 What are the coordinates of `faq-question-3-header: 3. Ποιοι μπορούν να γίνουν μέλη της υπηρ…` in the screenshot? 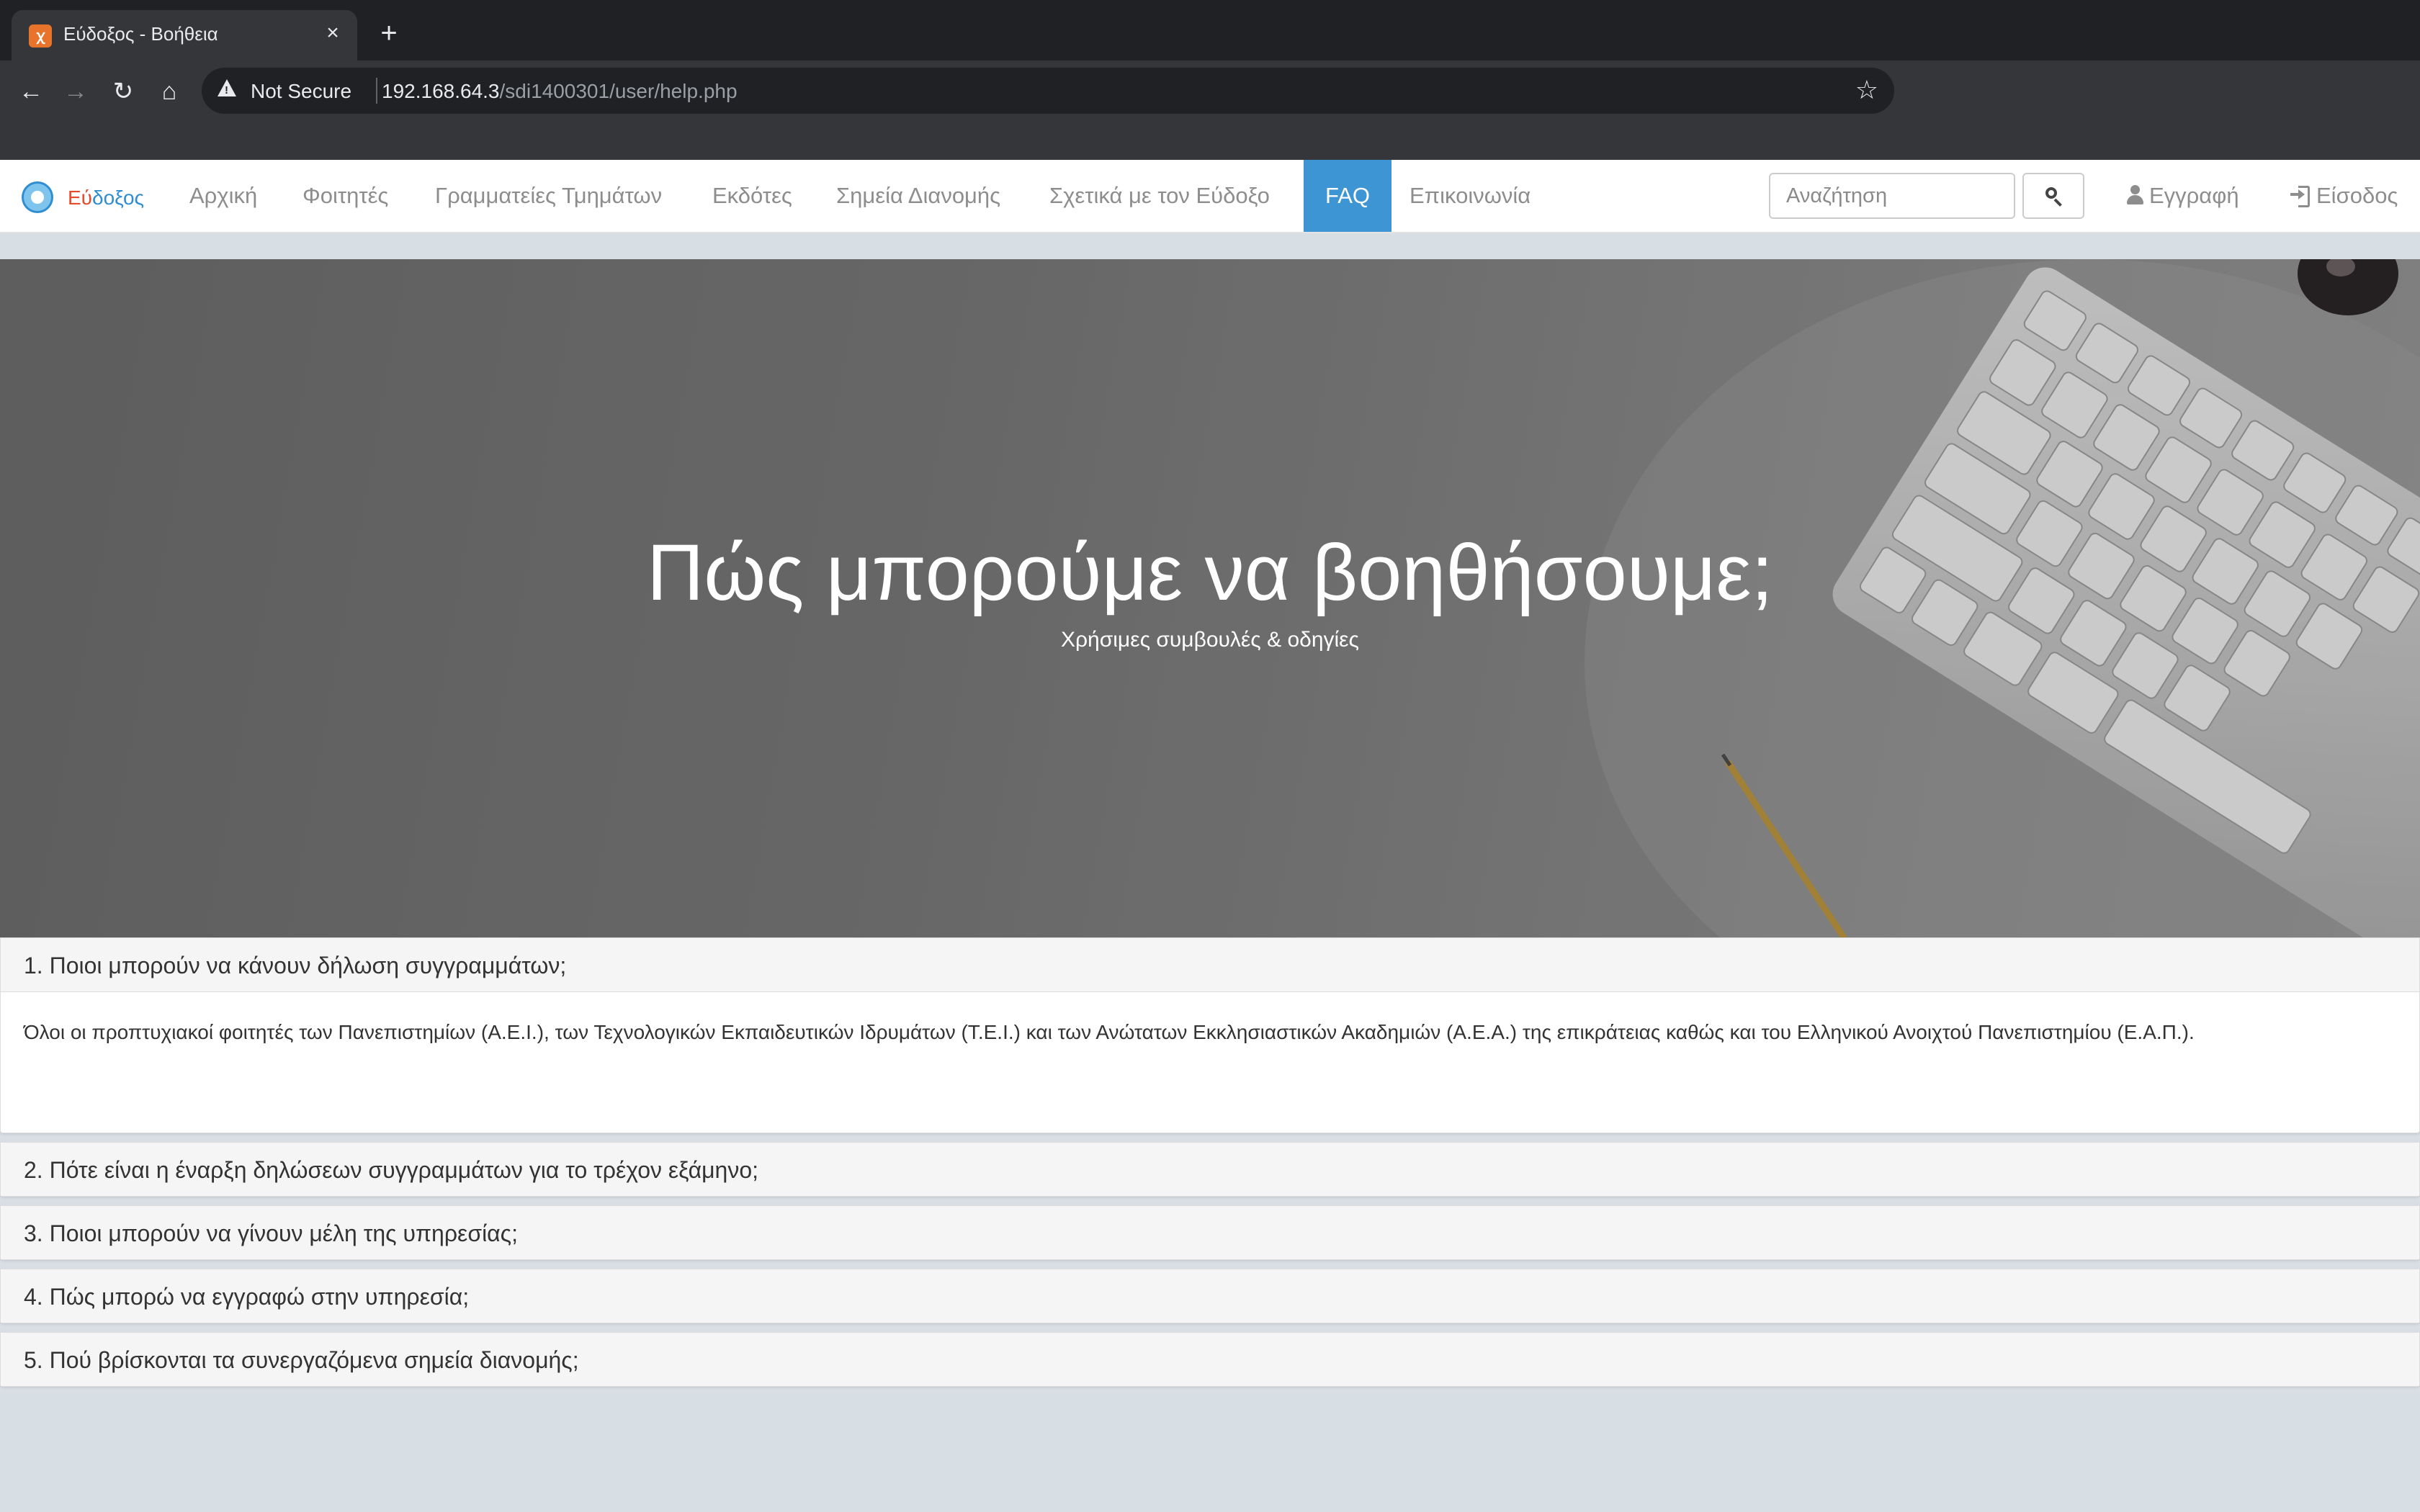 It's located at (1210, 1232).